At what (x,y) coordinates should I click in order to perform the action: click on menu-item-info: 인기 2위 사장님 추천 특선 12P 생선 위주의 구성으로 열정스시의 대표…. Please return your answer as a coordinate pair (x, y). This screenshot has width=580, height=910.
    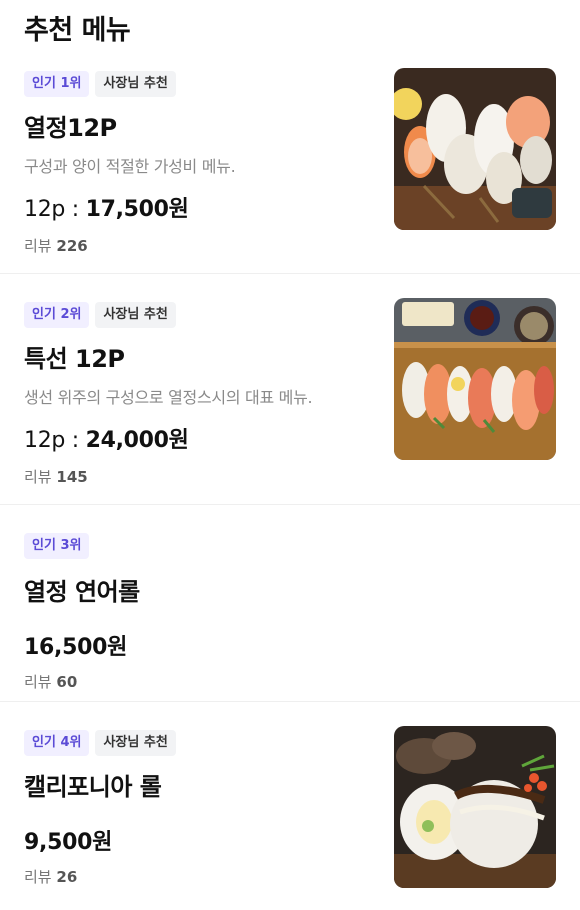
    Looking at the image, I should click on (202, 380).